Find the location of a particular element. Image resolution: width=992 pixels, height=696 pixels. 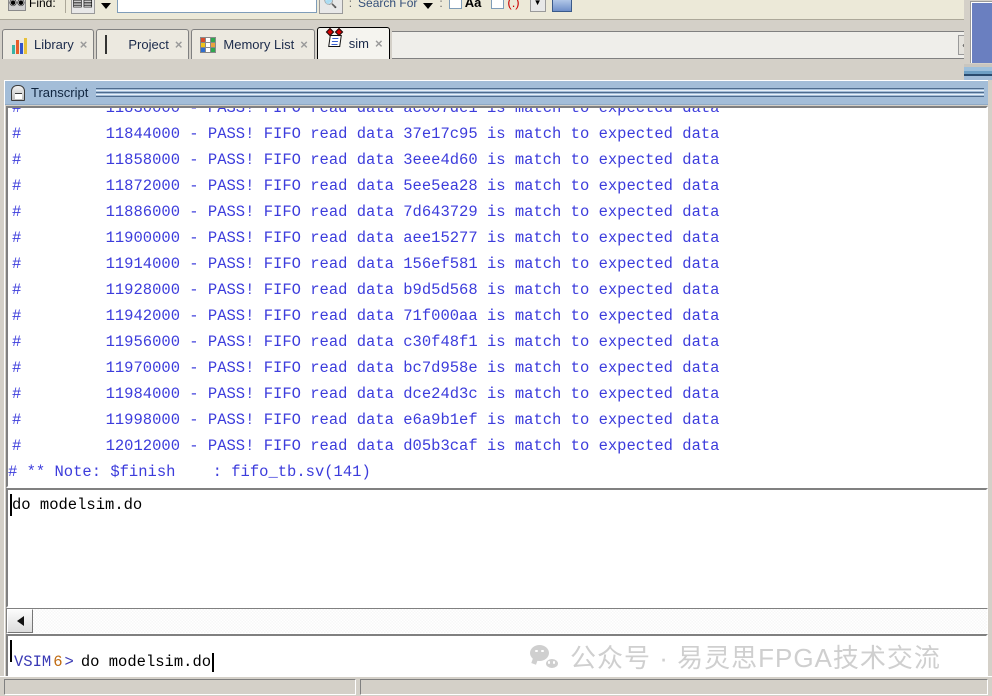

tab-sim: sim × is located at coordinates (353, 43).